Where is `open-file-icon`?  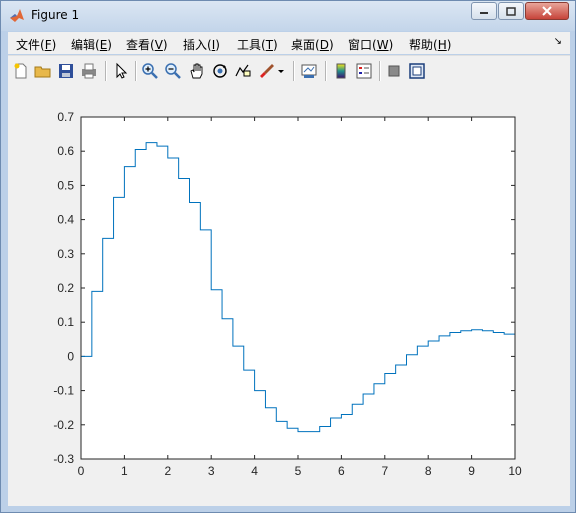 open-file-icon is located at coordinates (43, 71).